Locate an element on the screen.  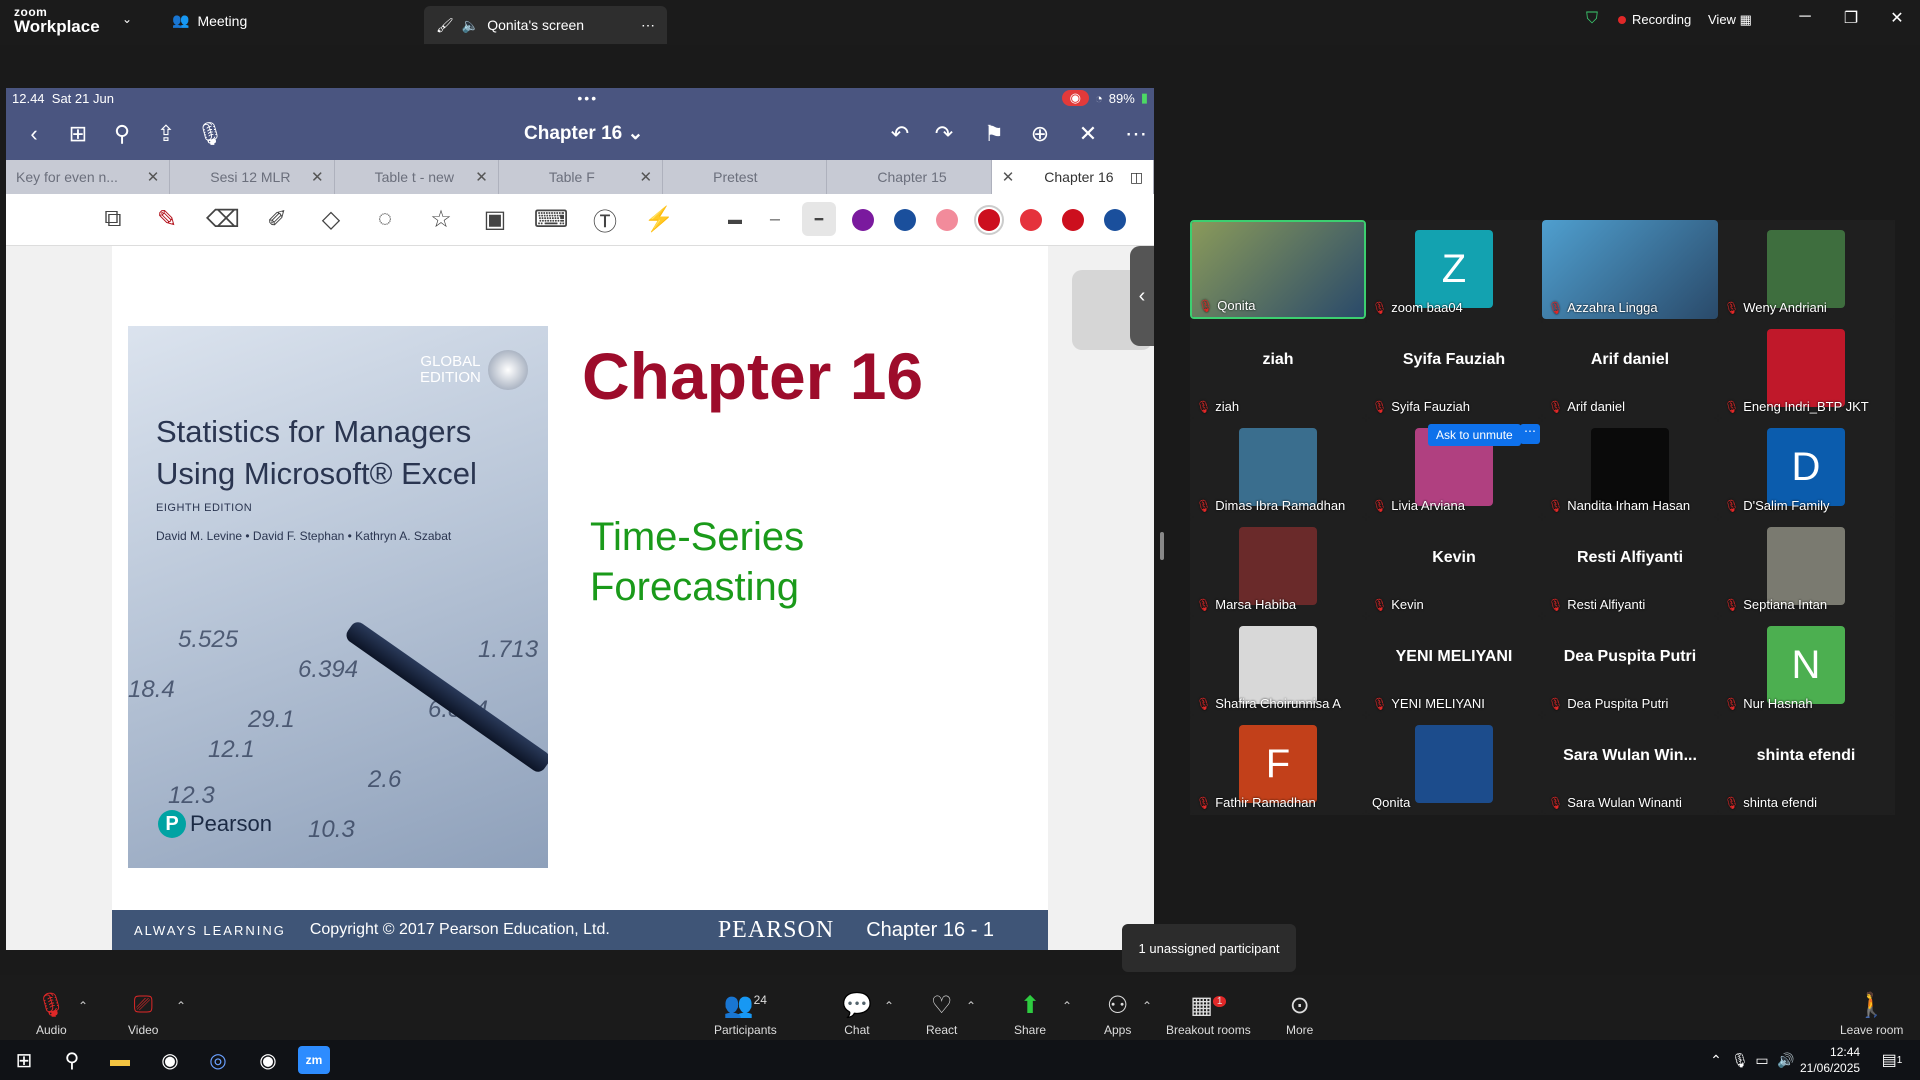
minimize-icon: ─ is located at coordinates (1805, 17).